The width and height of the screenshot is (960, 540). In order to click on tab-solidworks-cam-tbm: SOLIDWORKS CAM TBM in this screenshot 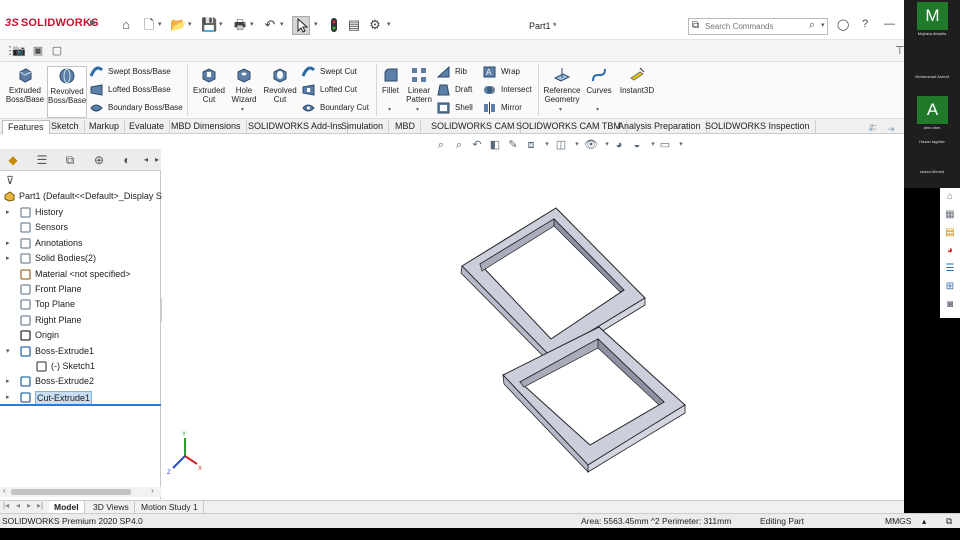, I will do `click(569, 127)`.